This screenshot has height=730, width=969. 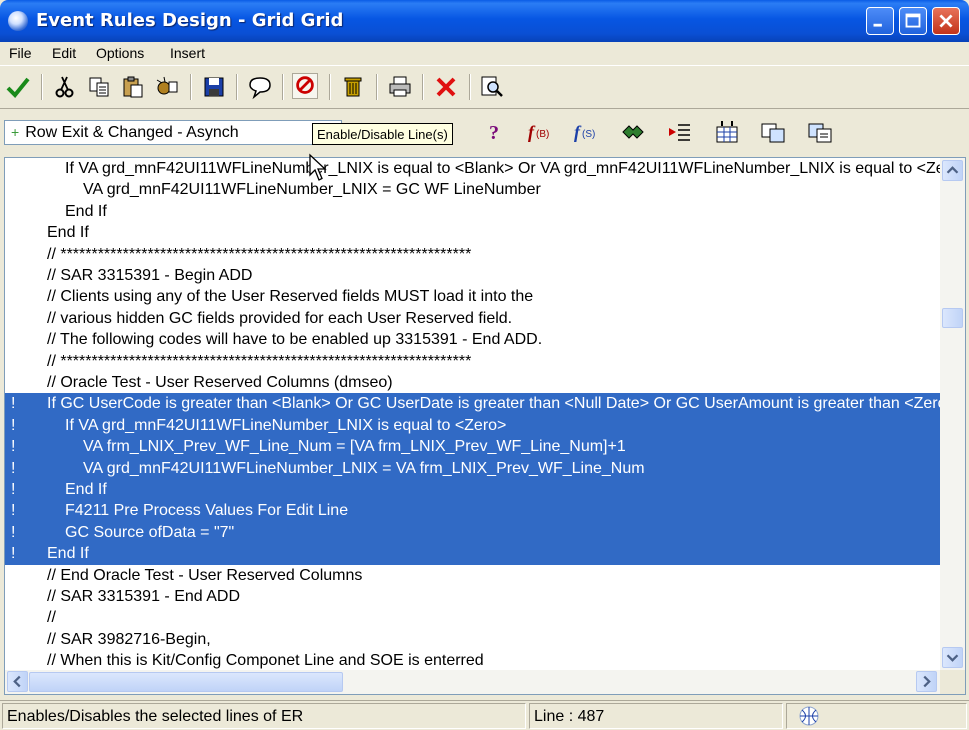 I want to click on print-icon, so click(x=400, y=87).